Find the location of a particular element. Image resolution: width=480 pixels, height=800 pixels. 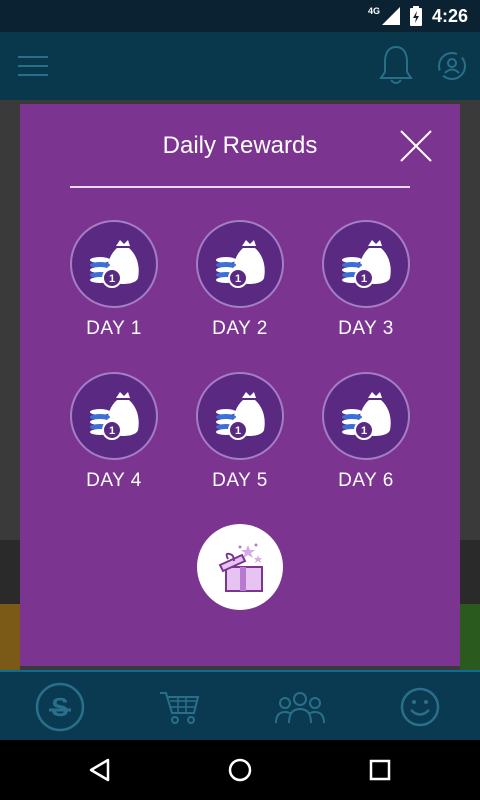

tab-shop is located at coordinates (180, 707).